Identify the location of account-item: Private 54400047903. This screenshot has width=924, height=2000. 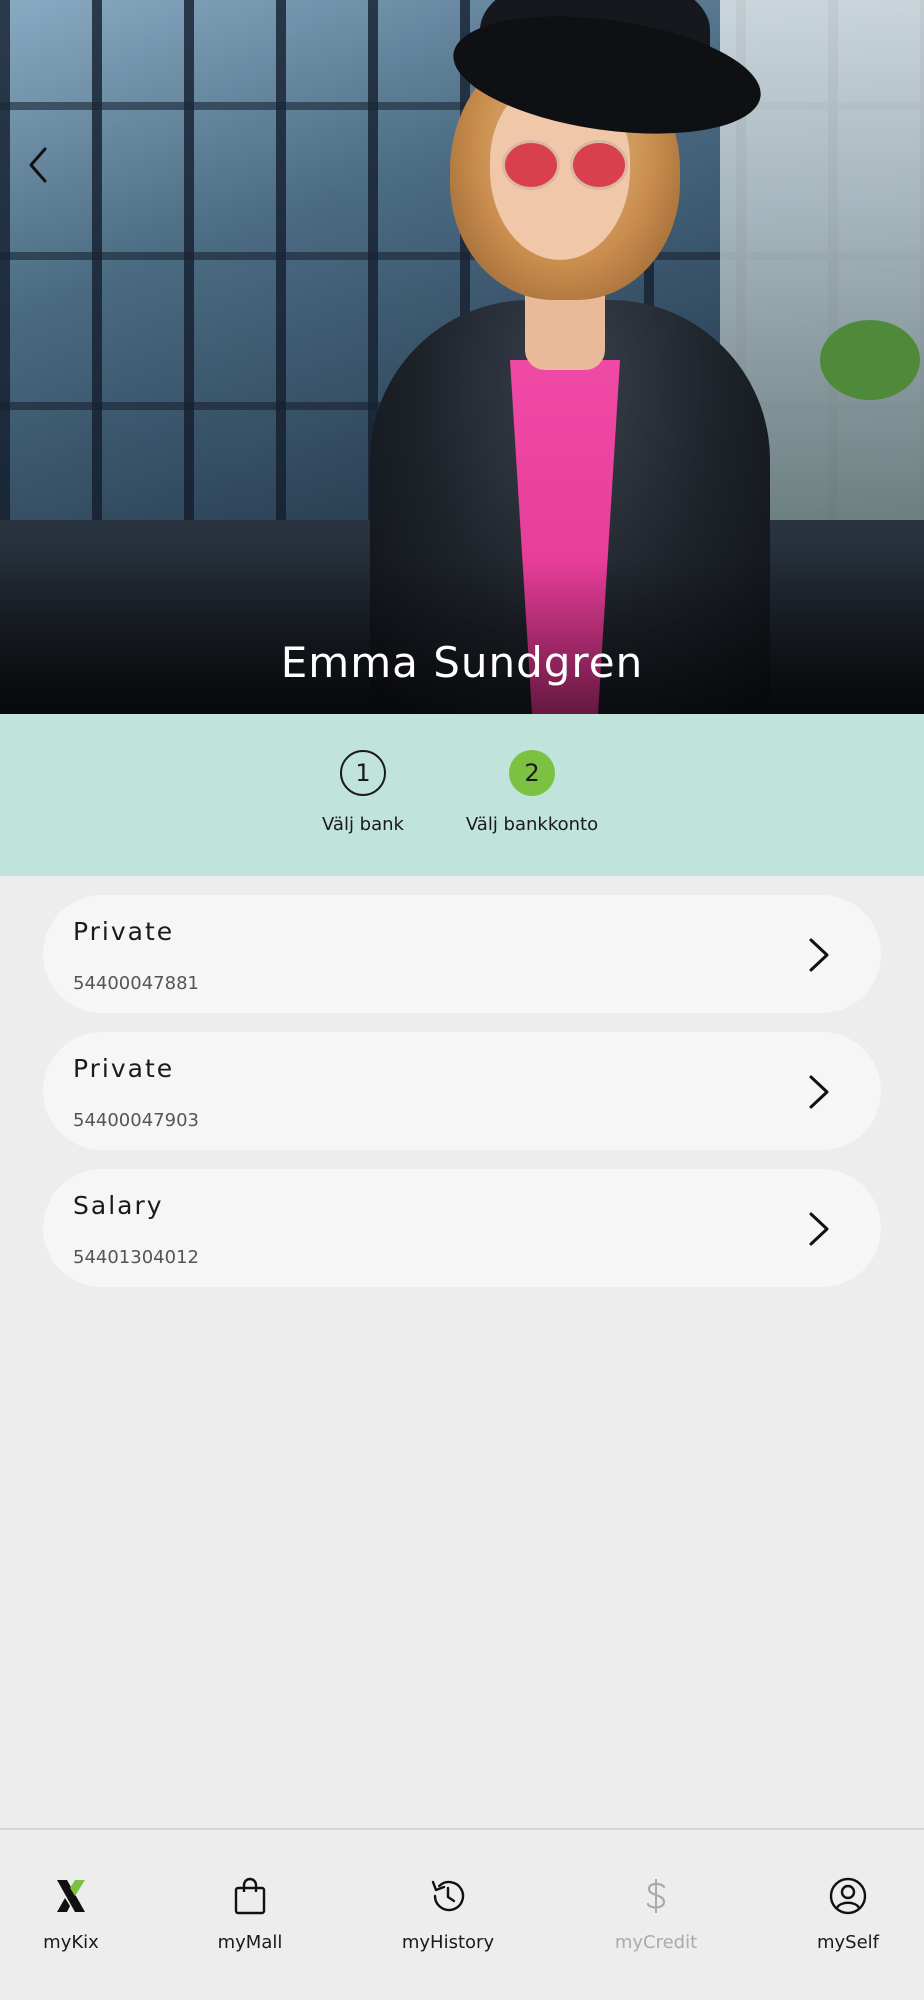
(462, 1091).